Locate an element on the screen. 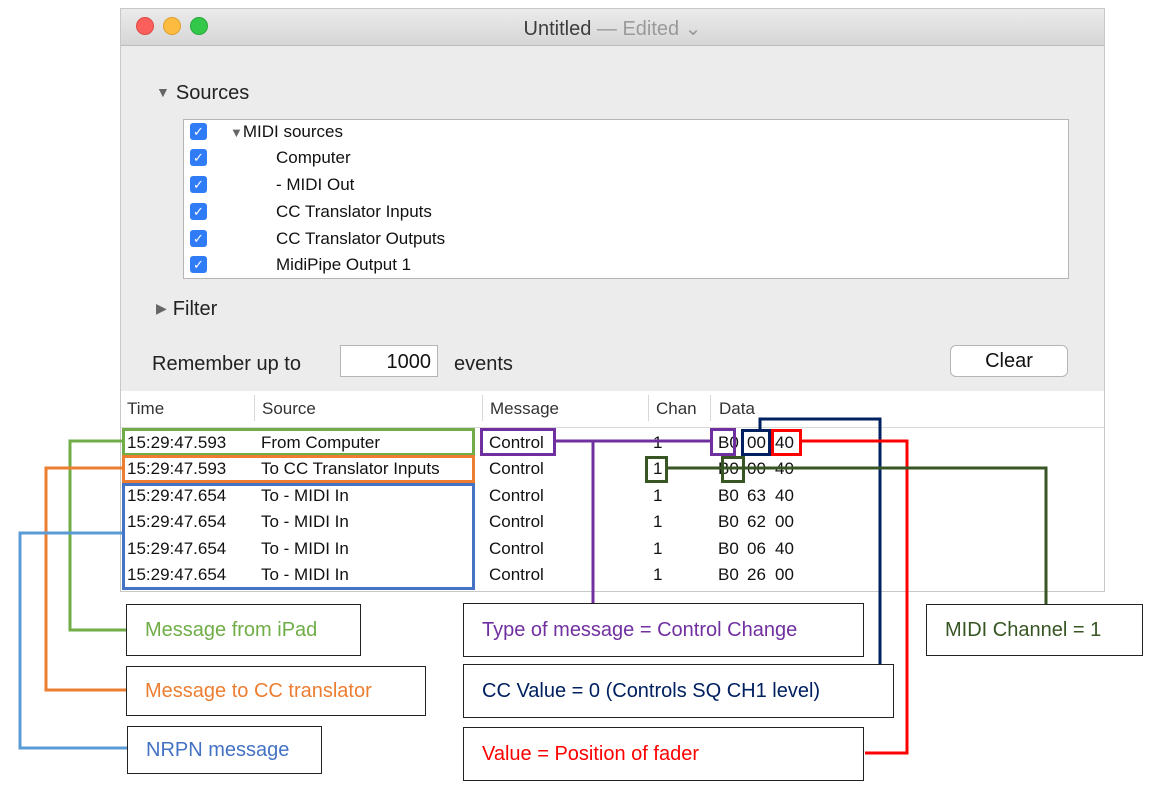  source-label: CC Translator Inputs is located at coordinates (354, 211).